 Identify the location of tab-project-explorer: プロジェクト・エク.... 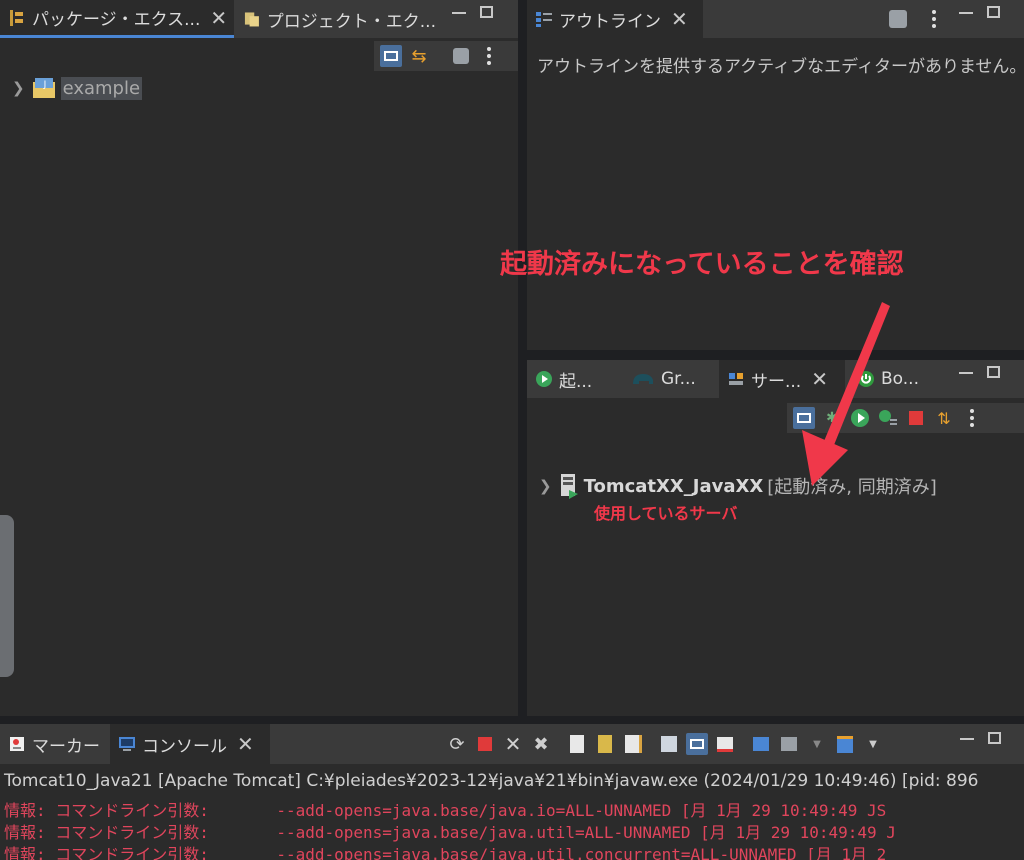
(336, 19).